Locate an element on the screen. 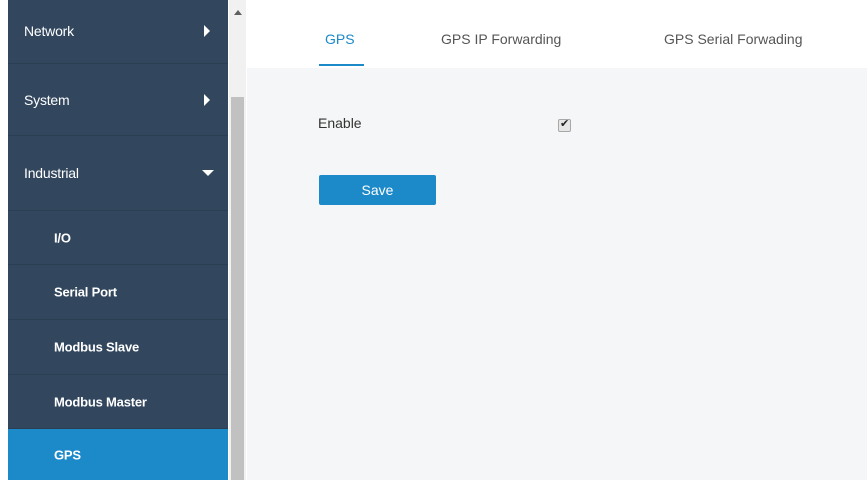  scroll-up-arrow-icon is located at coordinates (238, 12).